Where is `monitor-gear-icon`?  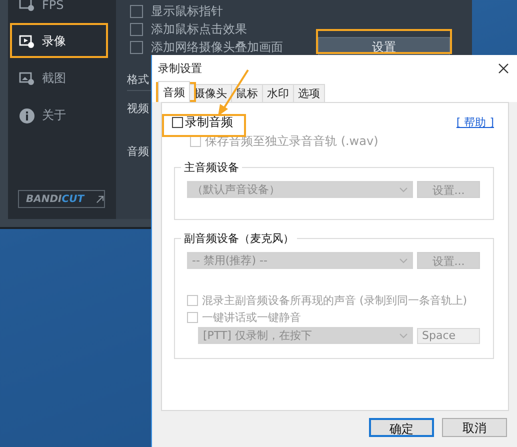 monitor-gear-icon is located at coordinates (27, 6).